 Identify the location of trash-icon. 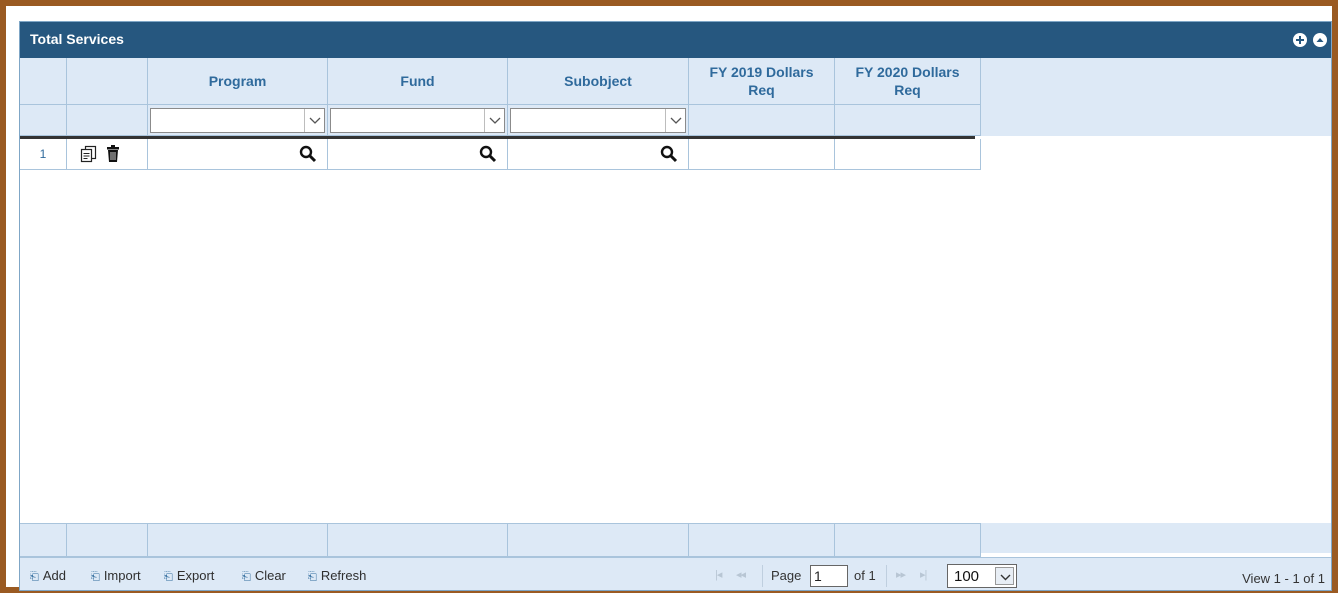
(113, 155).